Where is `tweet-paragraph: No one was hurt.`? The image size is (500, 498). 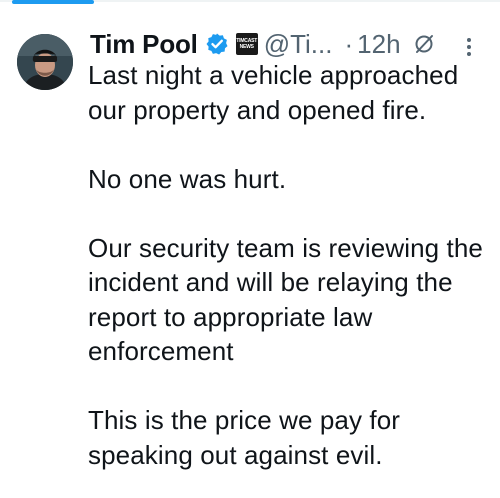
tweet-paragraph: No one was hurt. is located at coordinates (187, 178).